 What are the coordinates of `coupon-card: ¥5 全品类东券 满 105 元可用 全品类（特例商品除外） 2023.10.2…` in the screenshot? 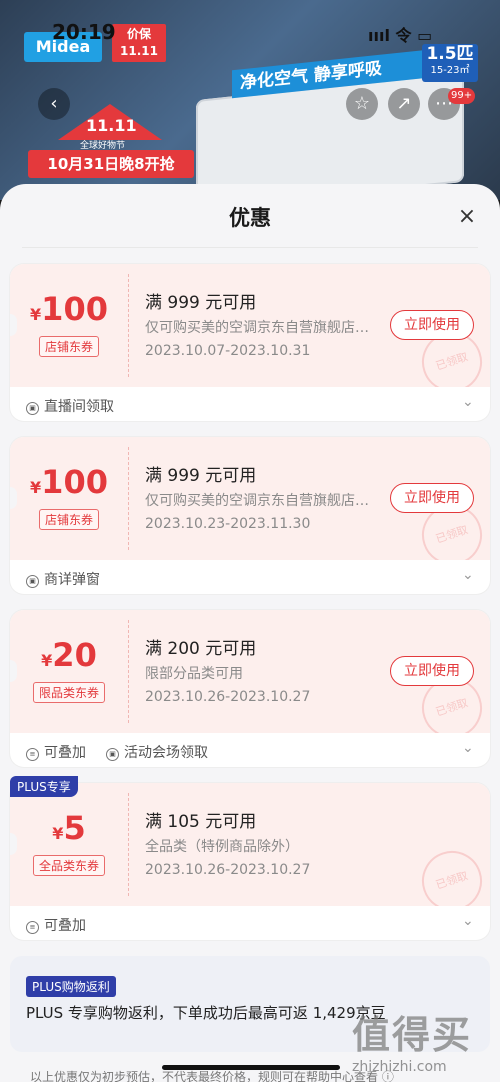 It's located at (250, 858).